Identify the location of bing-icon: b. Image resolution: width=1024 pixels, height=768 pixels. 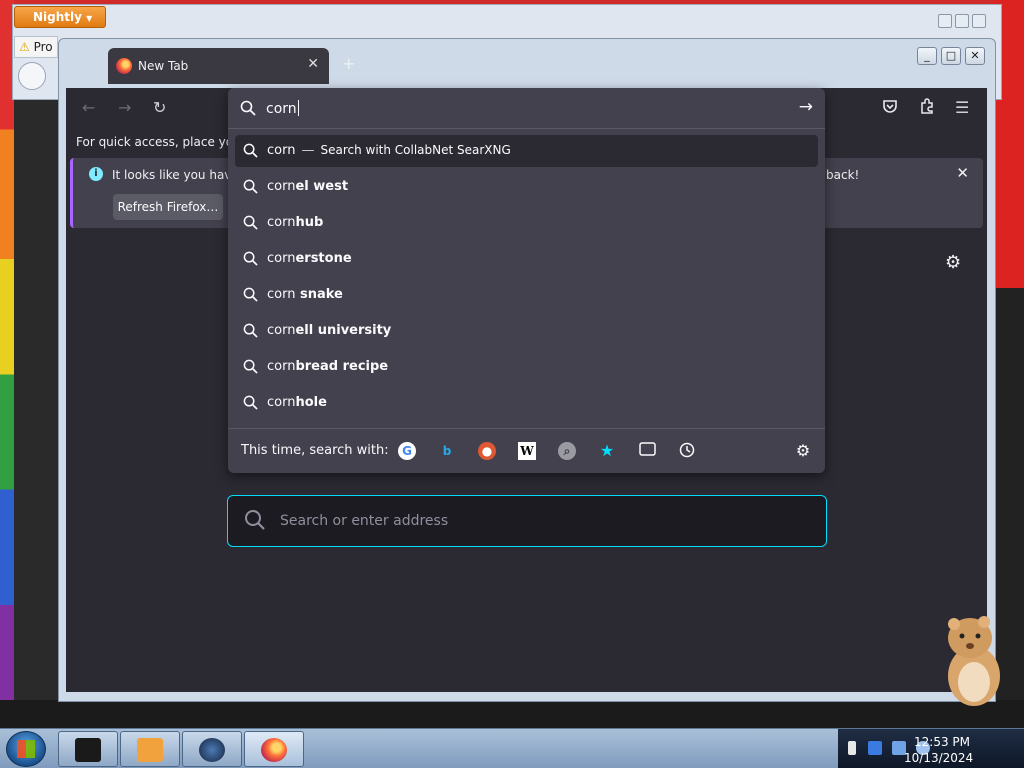
(447, 451).